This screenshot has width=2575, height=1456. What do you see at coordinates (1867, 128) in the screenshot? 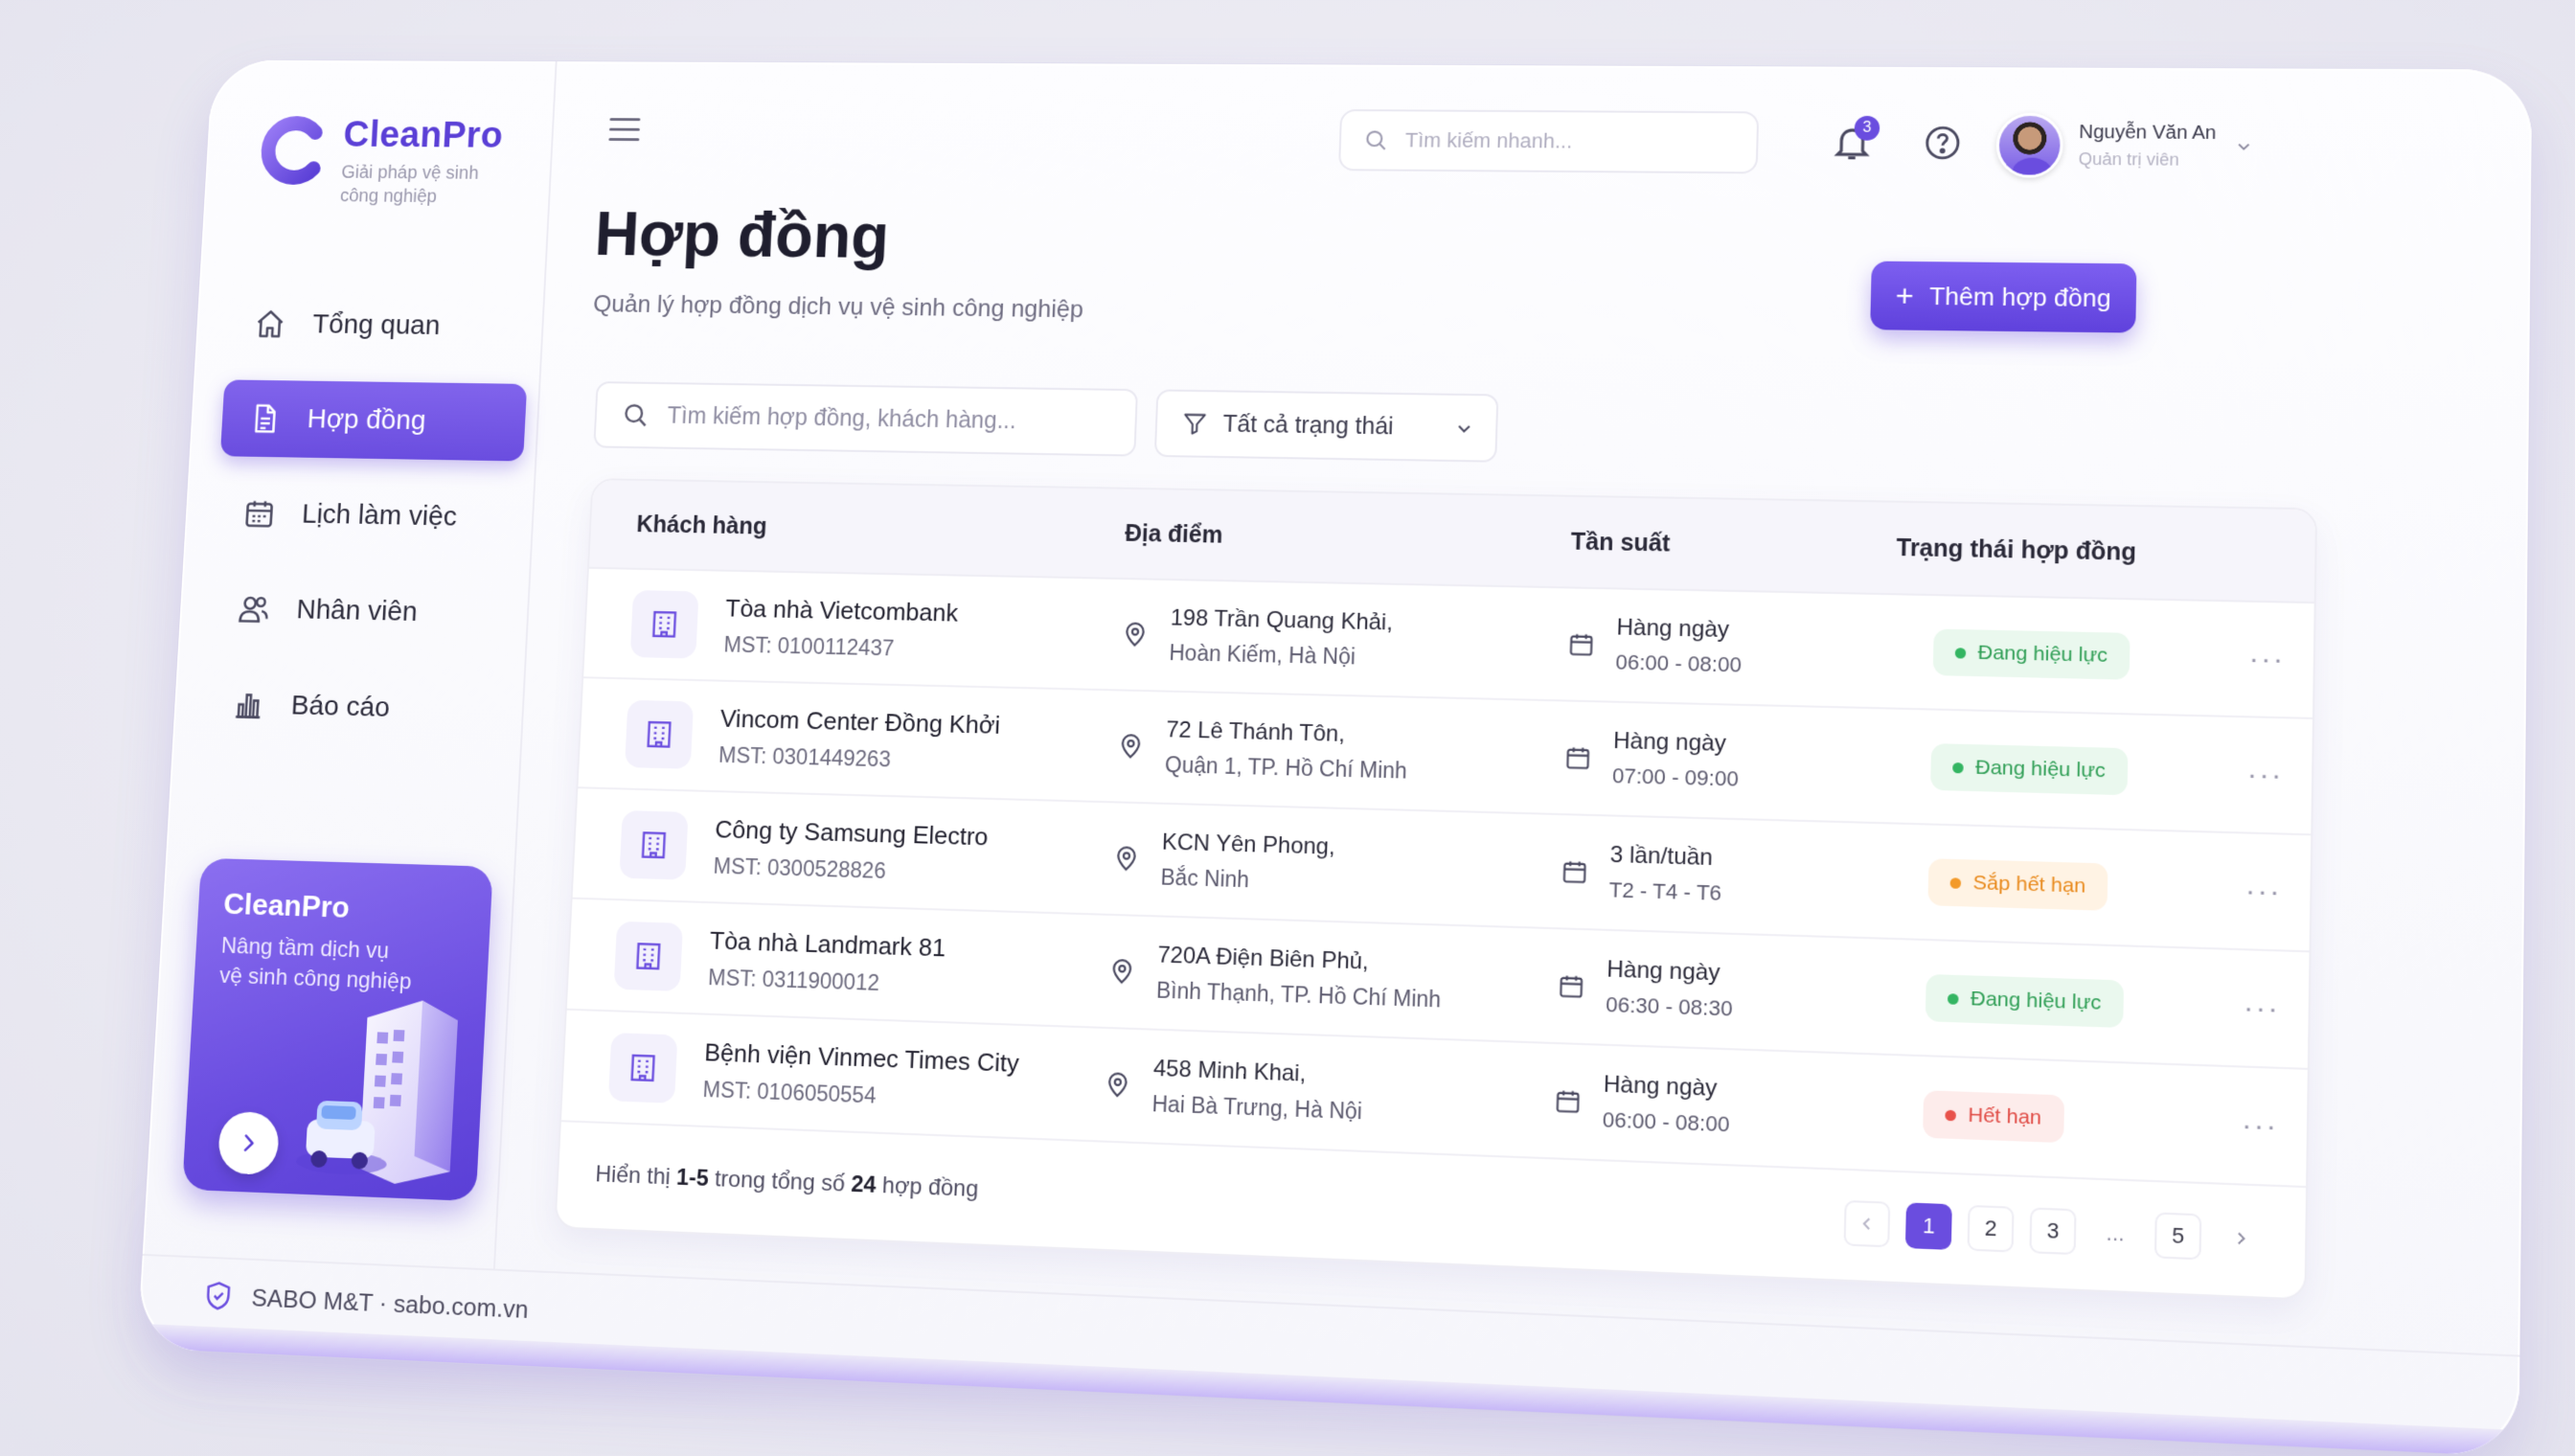
I see `notifications-badge: 3` at bounding box center [1867, 128].